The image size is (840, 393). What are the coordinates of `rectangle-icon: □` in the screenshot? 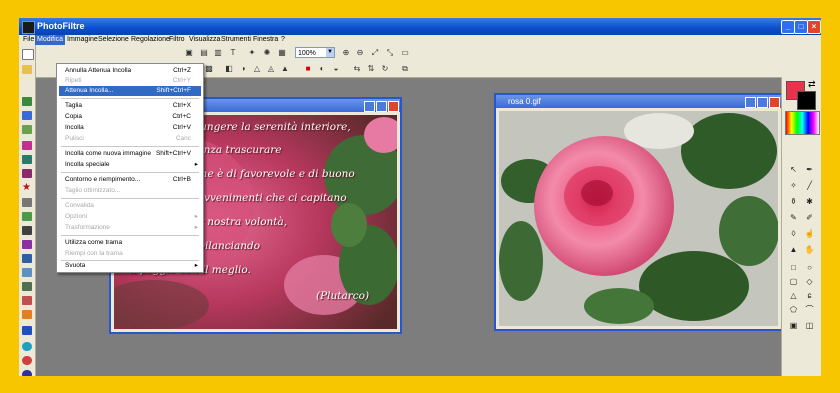 It's located at (793, 268).